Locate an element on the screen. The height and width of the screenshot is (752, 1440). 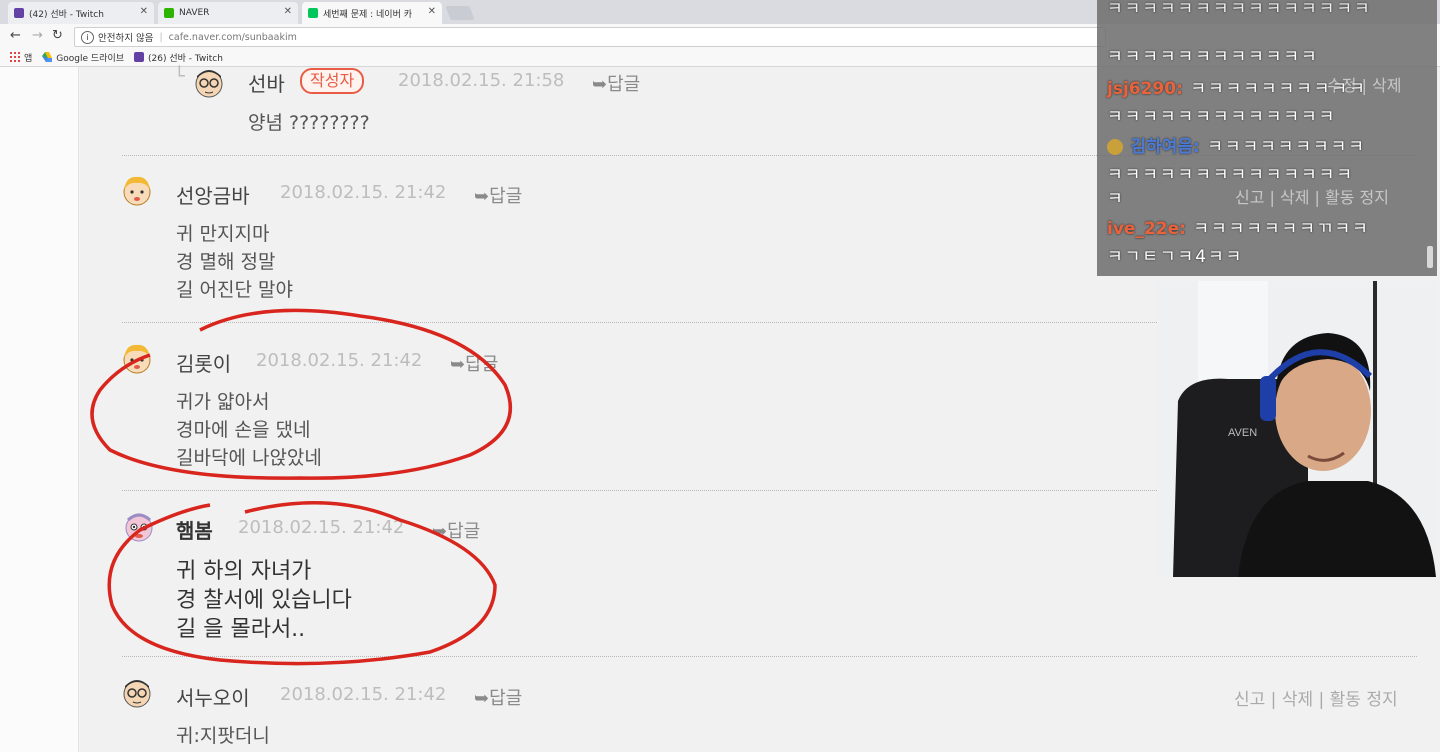
chat-text: ㅋㅋㅋㅋㅋㅋㅋㅋㅋㅋ is located at coordinates (1278, 89).